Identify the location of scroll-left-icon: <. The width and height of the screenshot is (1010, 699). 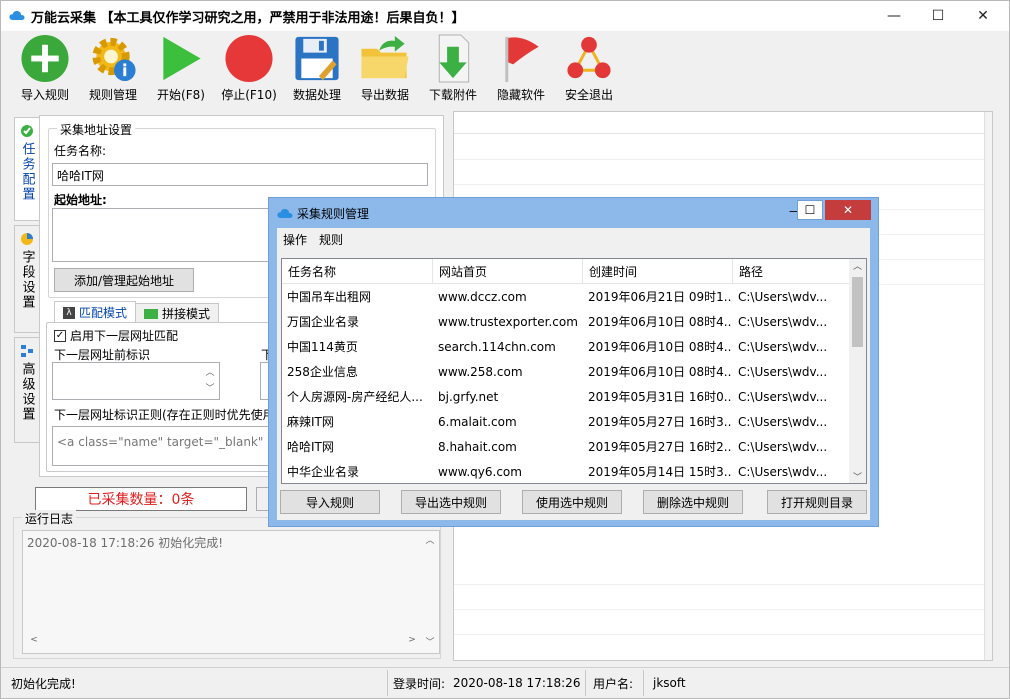
(34, 640).